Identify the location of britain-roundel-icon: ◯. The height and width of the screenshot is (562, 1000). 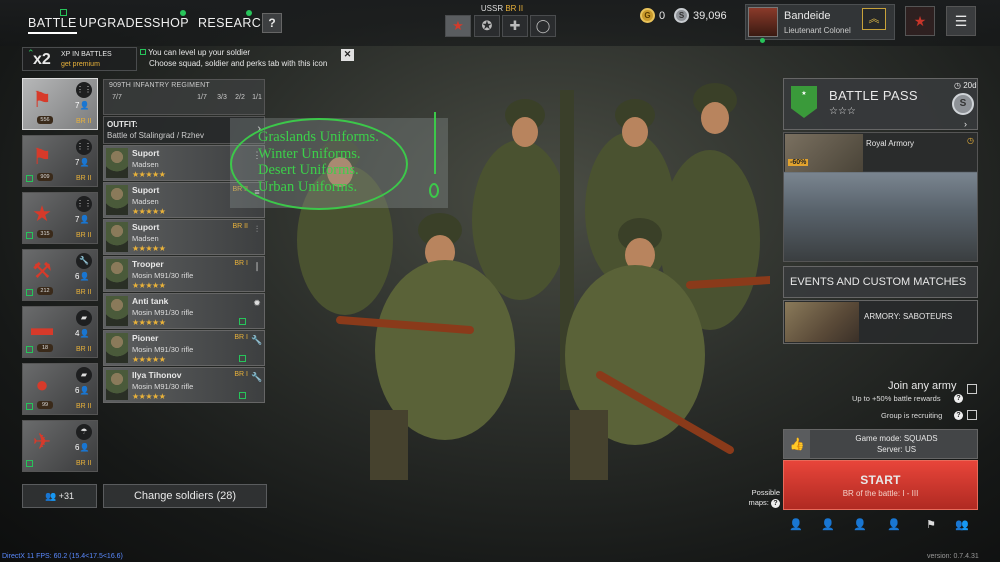
(543, 26).